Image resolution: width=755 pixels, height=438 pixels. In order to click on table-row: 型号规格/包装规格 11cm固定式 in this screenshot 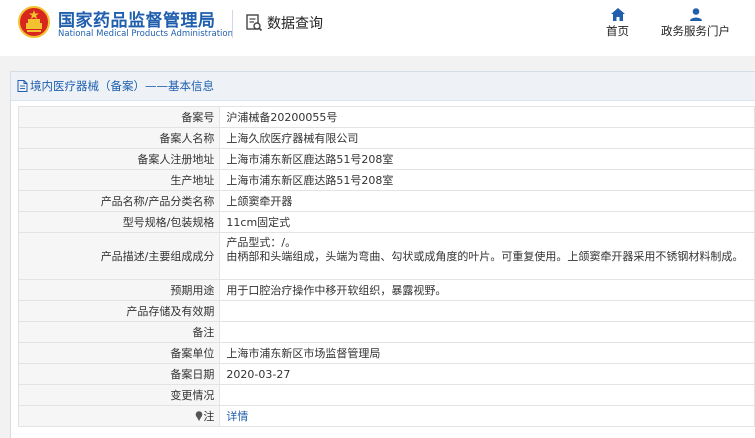, I will do `click(386, 222)`.